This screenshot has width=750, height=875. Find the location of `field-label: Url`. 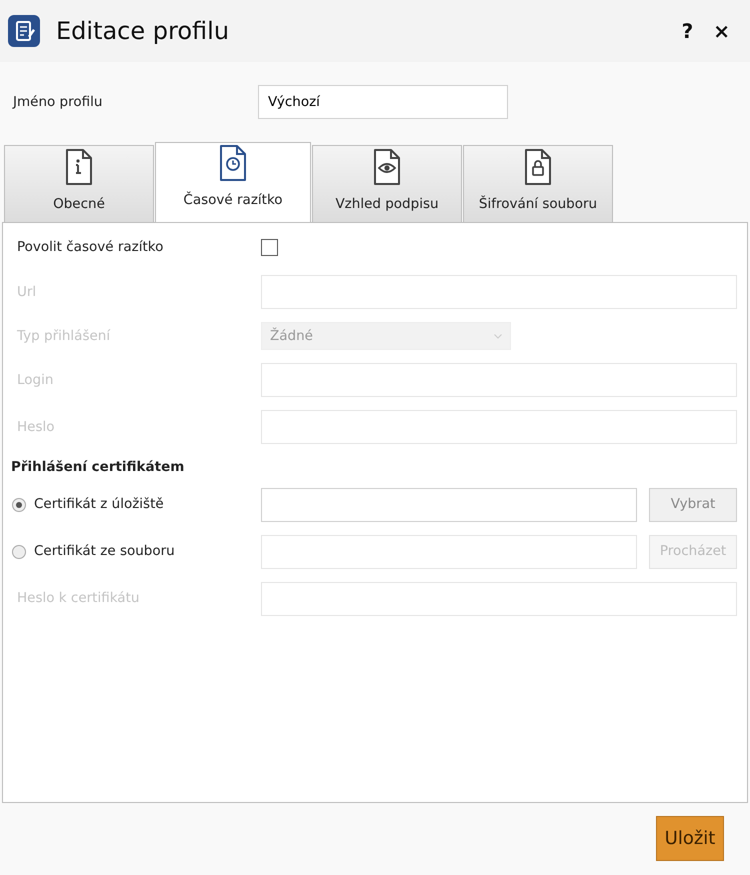

field-label: Url is located at coordinates (27, 292).